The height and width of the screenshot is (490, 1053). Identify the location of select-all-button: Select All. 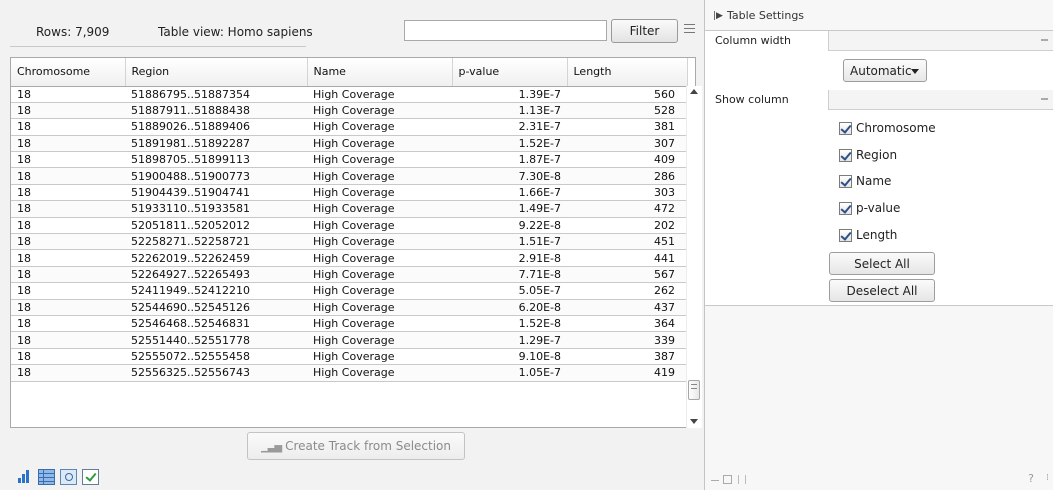
(882, 263).